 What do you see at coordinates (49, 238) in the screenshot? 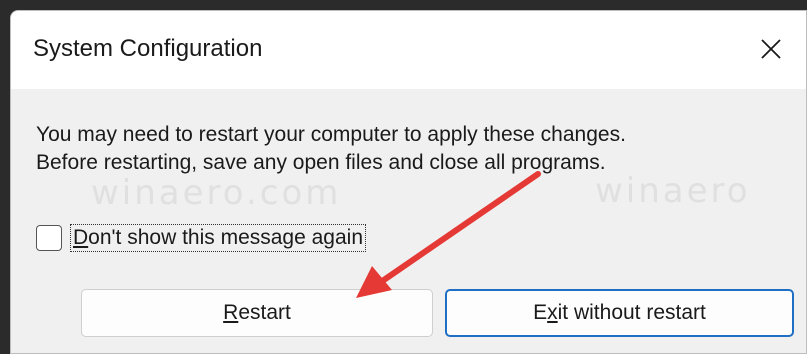
I see `dont-show-again-checkbox` at bounding box center [49, 238].